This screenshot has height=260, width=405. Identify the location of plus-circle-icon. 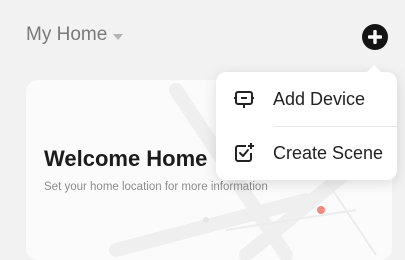
(375, 37).